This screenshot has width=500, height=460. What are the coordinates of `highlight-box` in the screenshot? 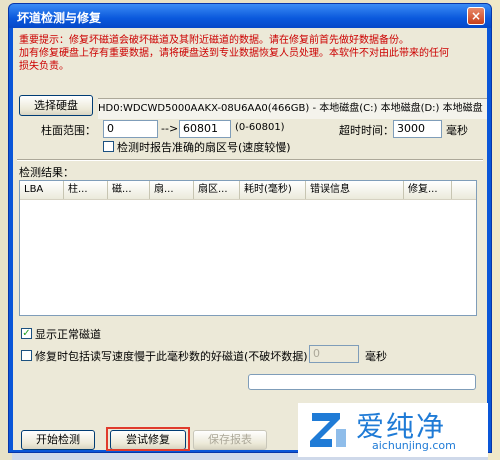 It's located at (148, 439).